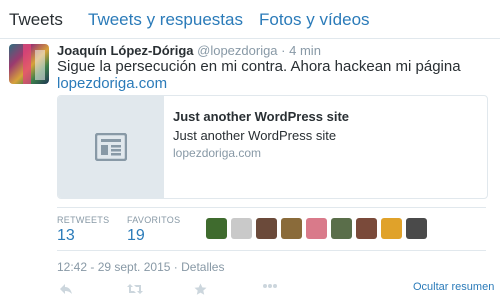 The image size is (500, 300). Describe the element at coordinates (255, 135) in the screenshot. I see `card-description: Just another WordPress site` at that location.